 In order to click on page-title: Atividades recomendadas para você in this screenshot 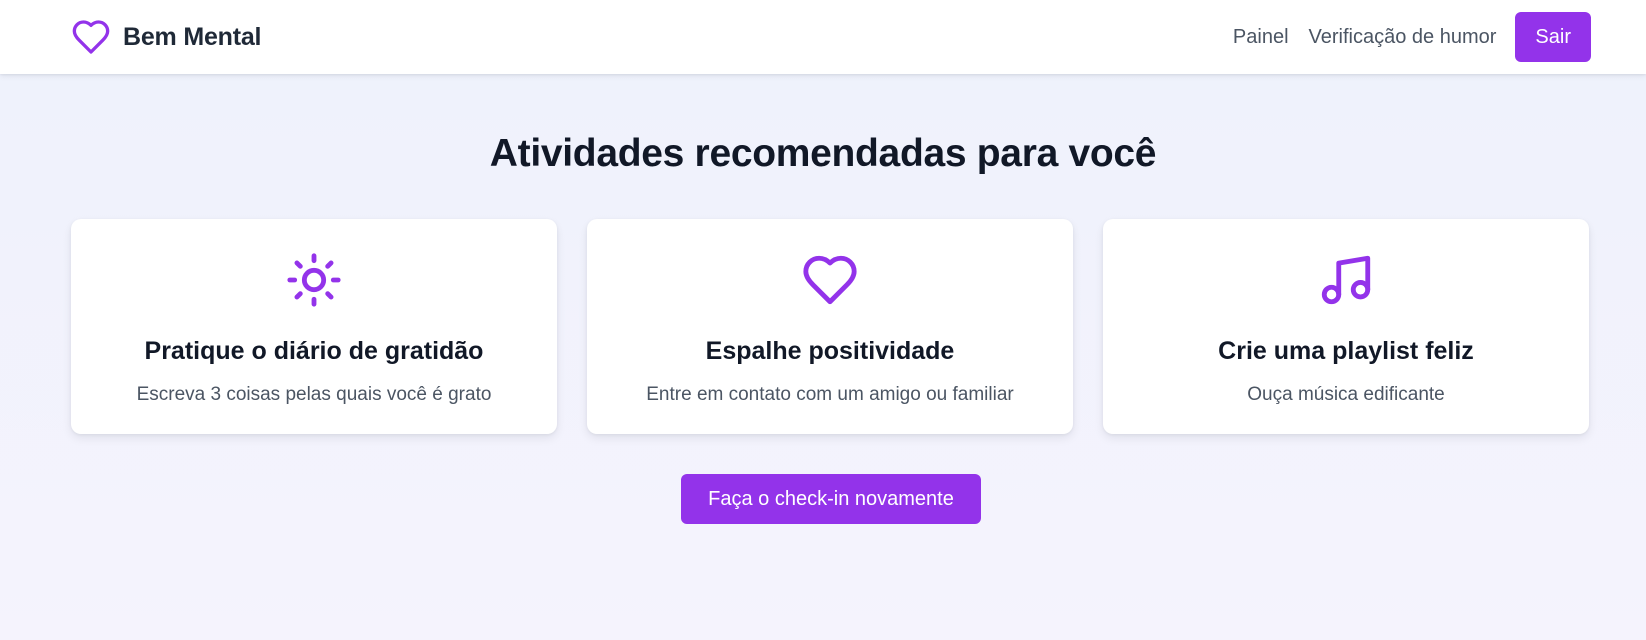, I will do `click(823, 153)`.